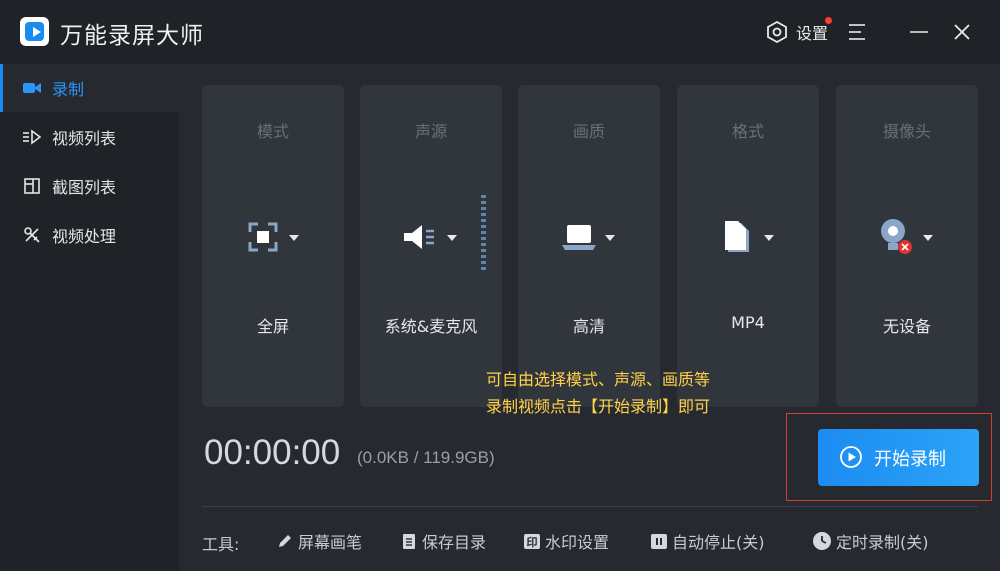 The image size is (1000, 571). I want to click on card-value: 高清, so click(588, 326).